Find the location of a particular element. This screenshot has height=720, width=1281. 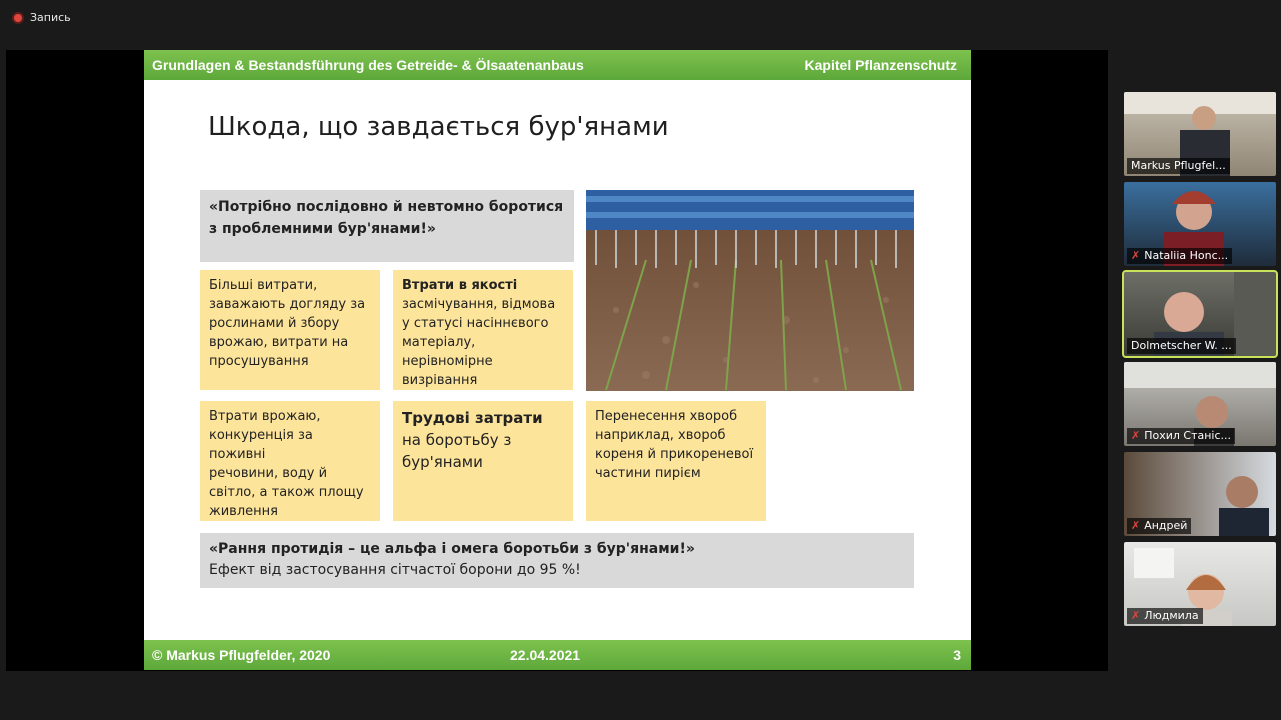

participant-tile: ✗ Людмила is located at coordinates (1200, 584).